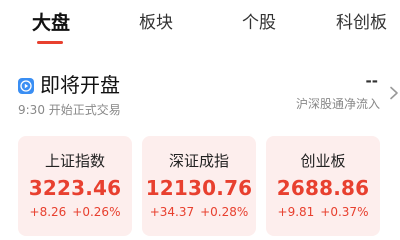 The image size is (400, 240). What do you see at coordinates (296, 212) in the screenshot?
I see `index-change-points: +9.81` at bounding box center [296, 212].